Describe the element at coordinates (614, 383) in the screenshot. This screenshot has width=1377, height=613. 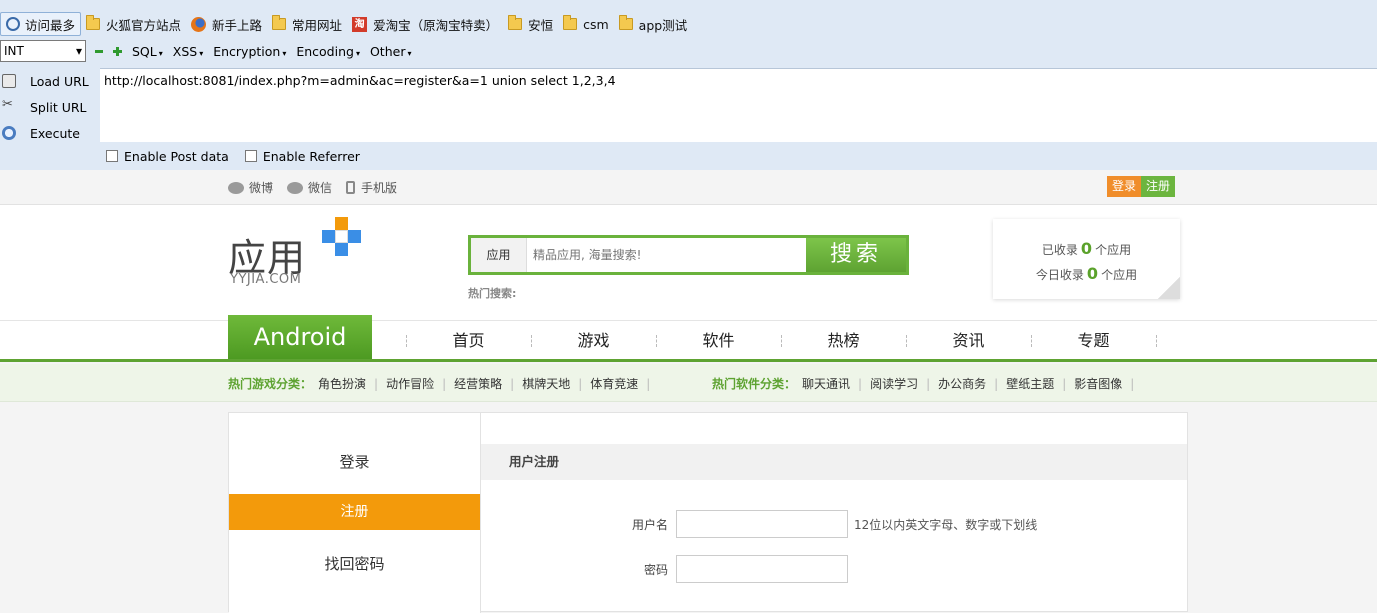
I see `game-category-link: 体育竞速` at that location.